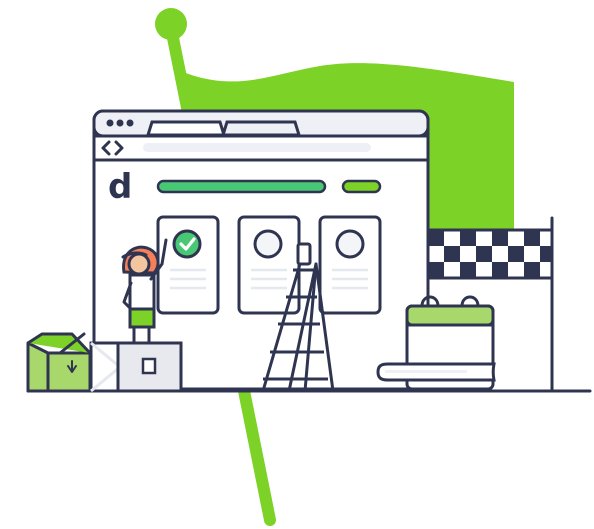 Image resolution: width=594 pixels, height=529 pixels. What do you see at coordinates (171, 24) in the screenshot?
I see `flag-pole-ball` at bounding box center [171, 24].